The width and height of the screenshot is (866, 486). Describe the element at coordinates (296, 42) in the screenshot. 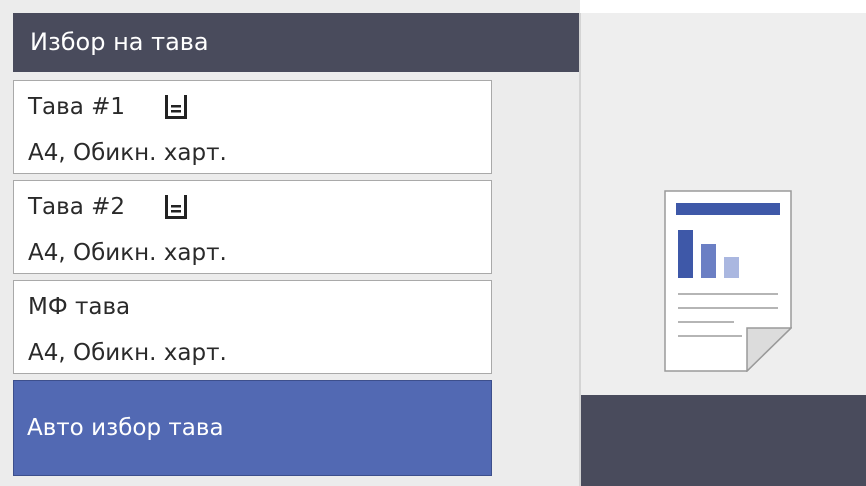

I see `screen-title: Избор на тава` at that location.